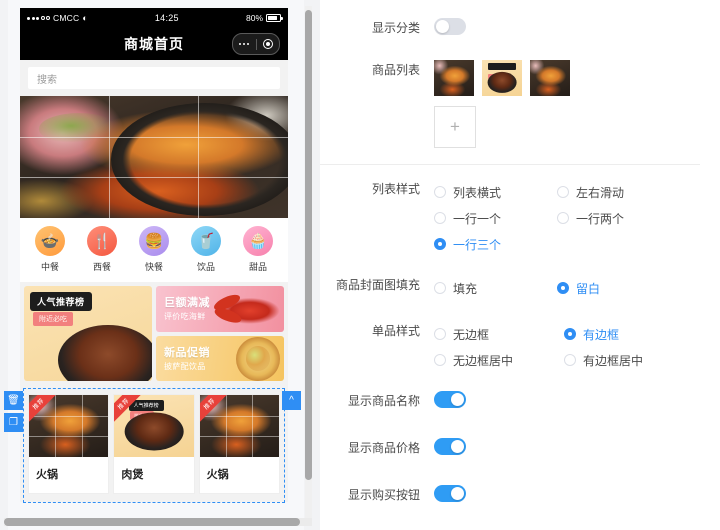 The height and width of the screenshot is (530, 720). Describe the element at coordinates (257, 267) in the screenshot. I see `category-label: 甜品` at that location.